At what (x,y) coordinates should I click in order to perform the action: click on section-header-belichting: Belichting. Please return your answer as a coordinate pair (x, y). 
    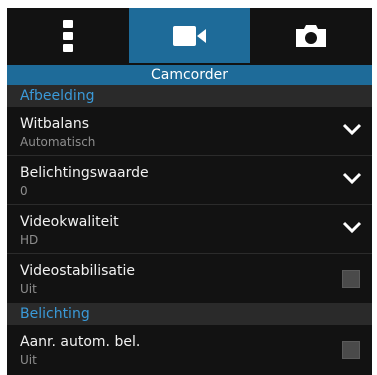
    Looking at the image, I should click on (189, 314).